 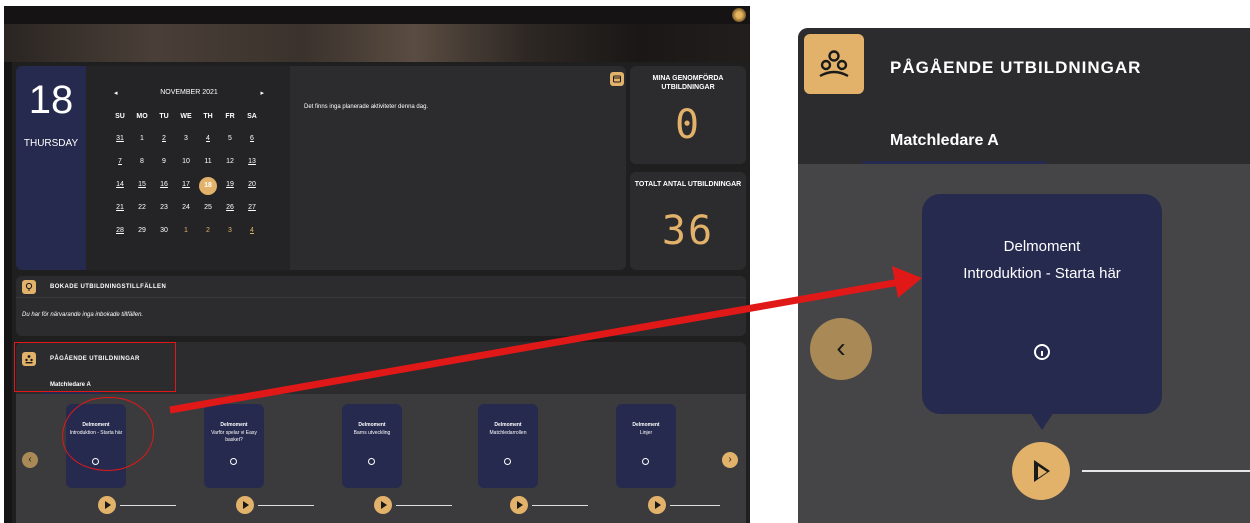 I want to click on calendar-day: 12, so click(x=230, y=161).